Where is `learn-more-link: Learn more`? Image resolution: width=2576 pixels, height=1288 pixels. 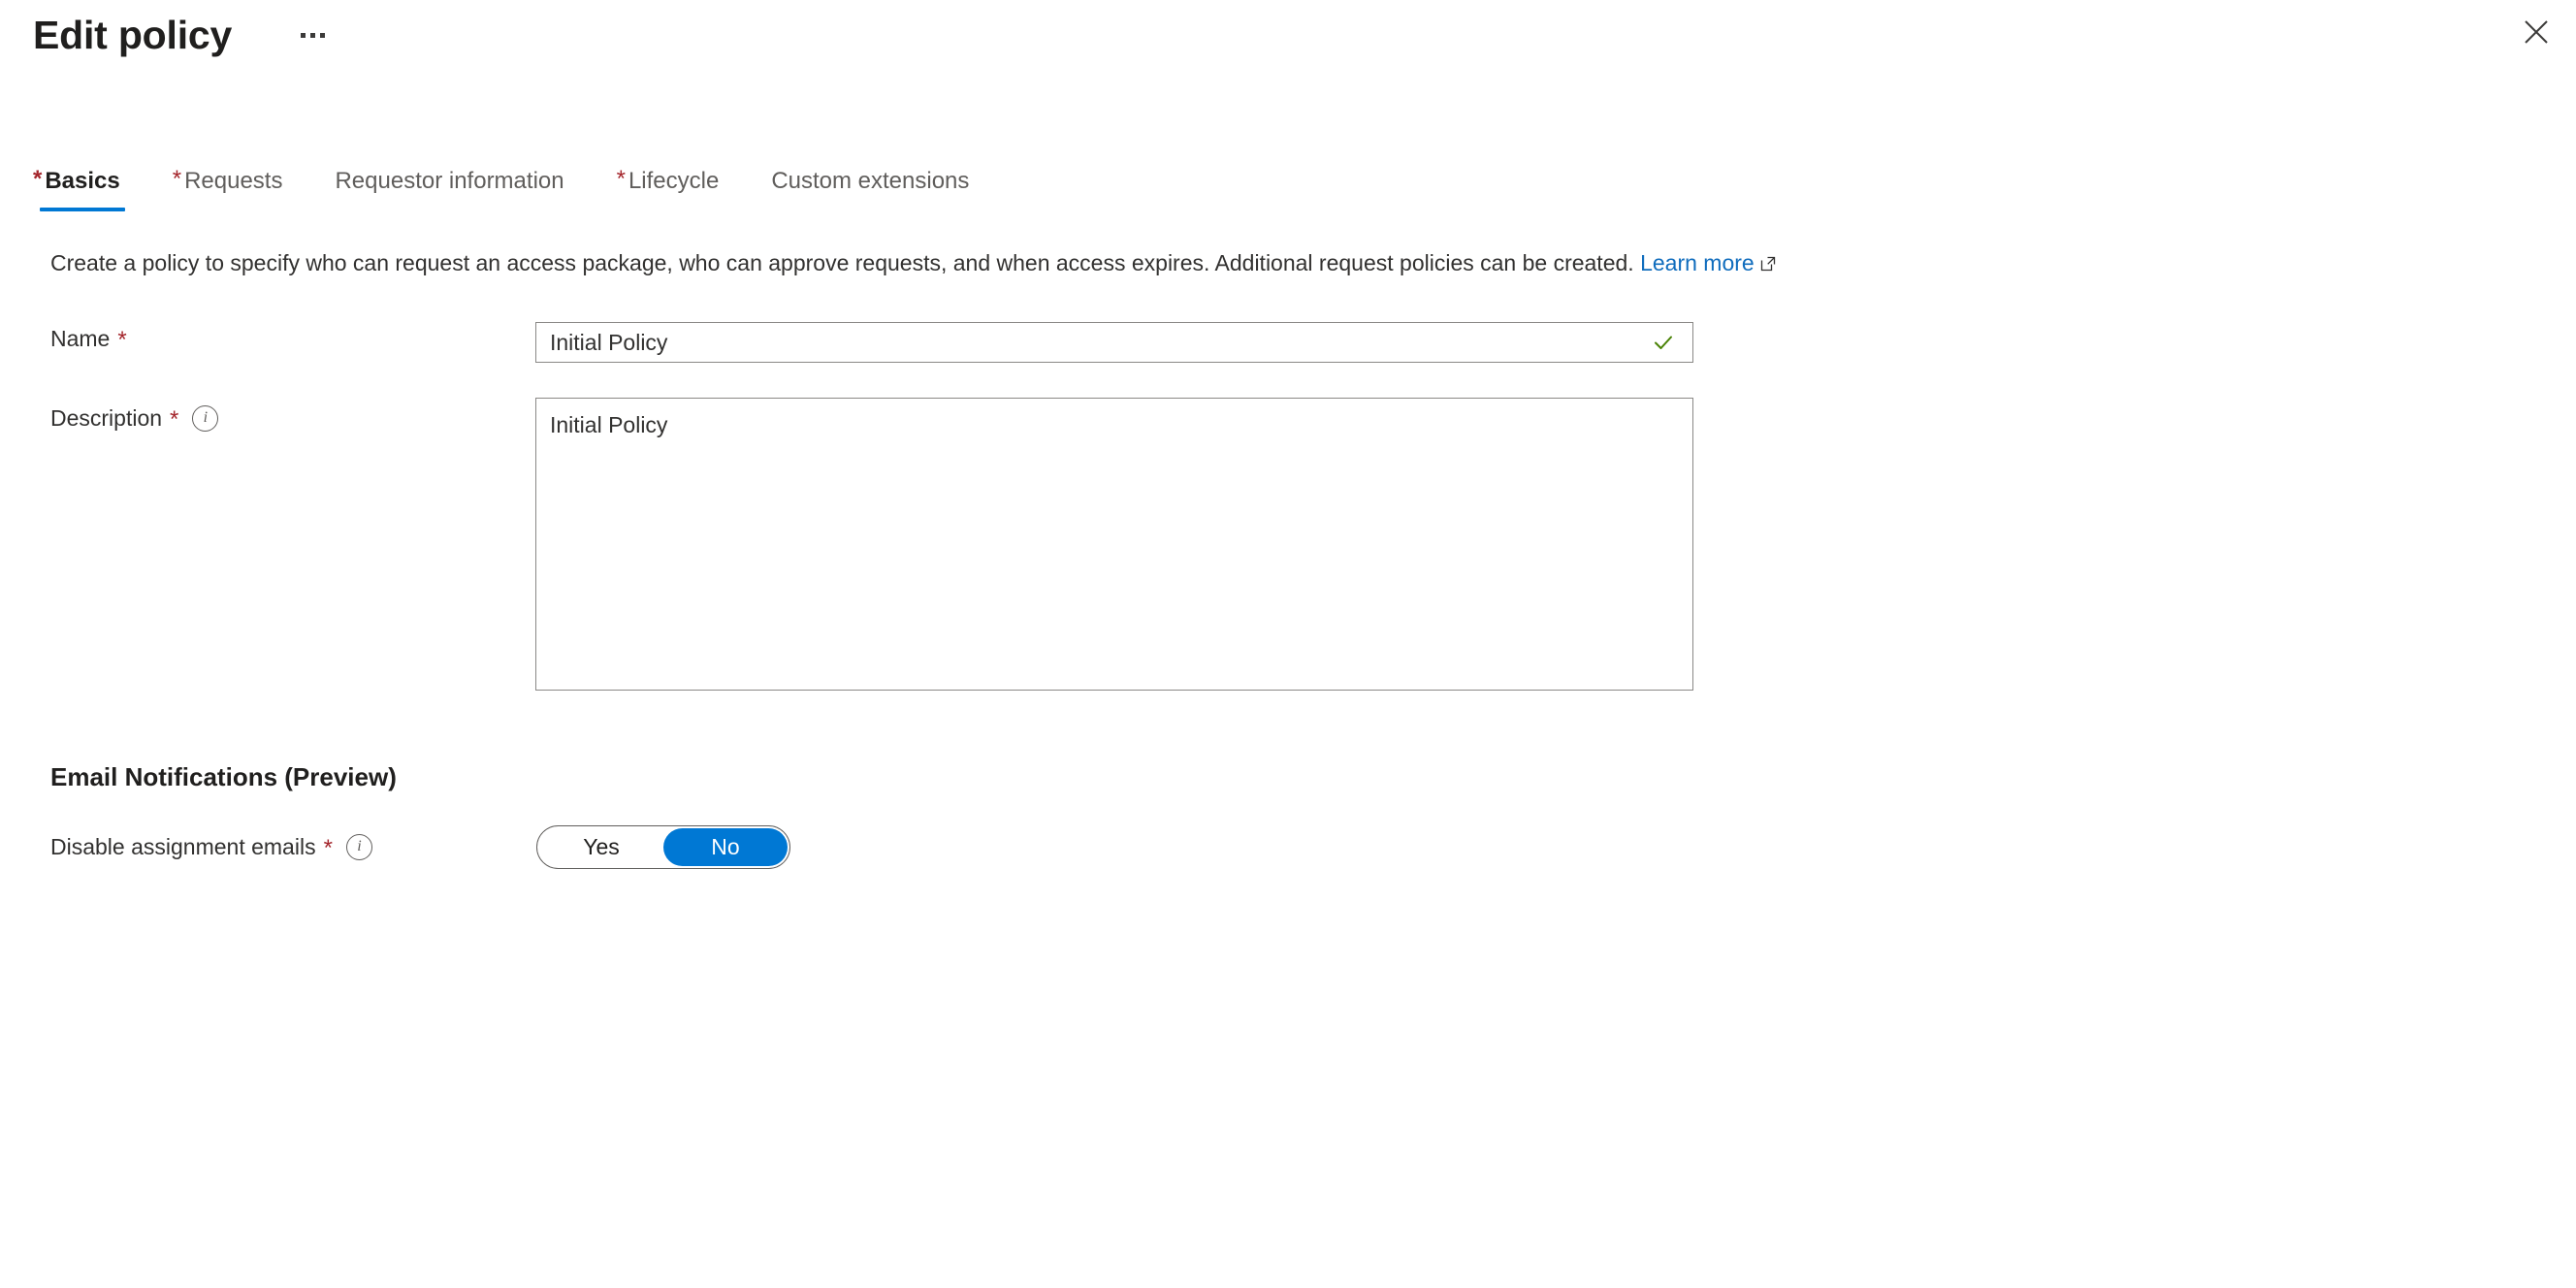
learn-more-link: Learn more is located at coordinates (1697, 262).